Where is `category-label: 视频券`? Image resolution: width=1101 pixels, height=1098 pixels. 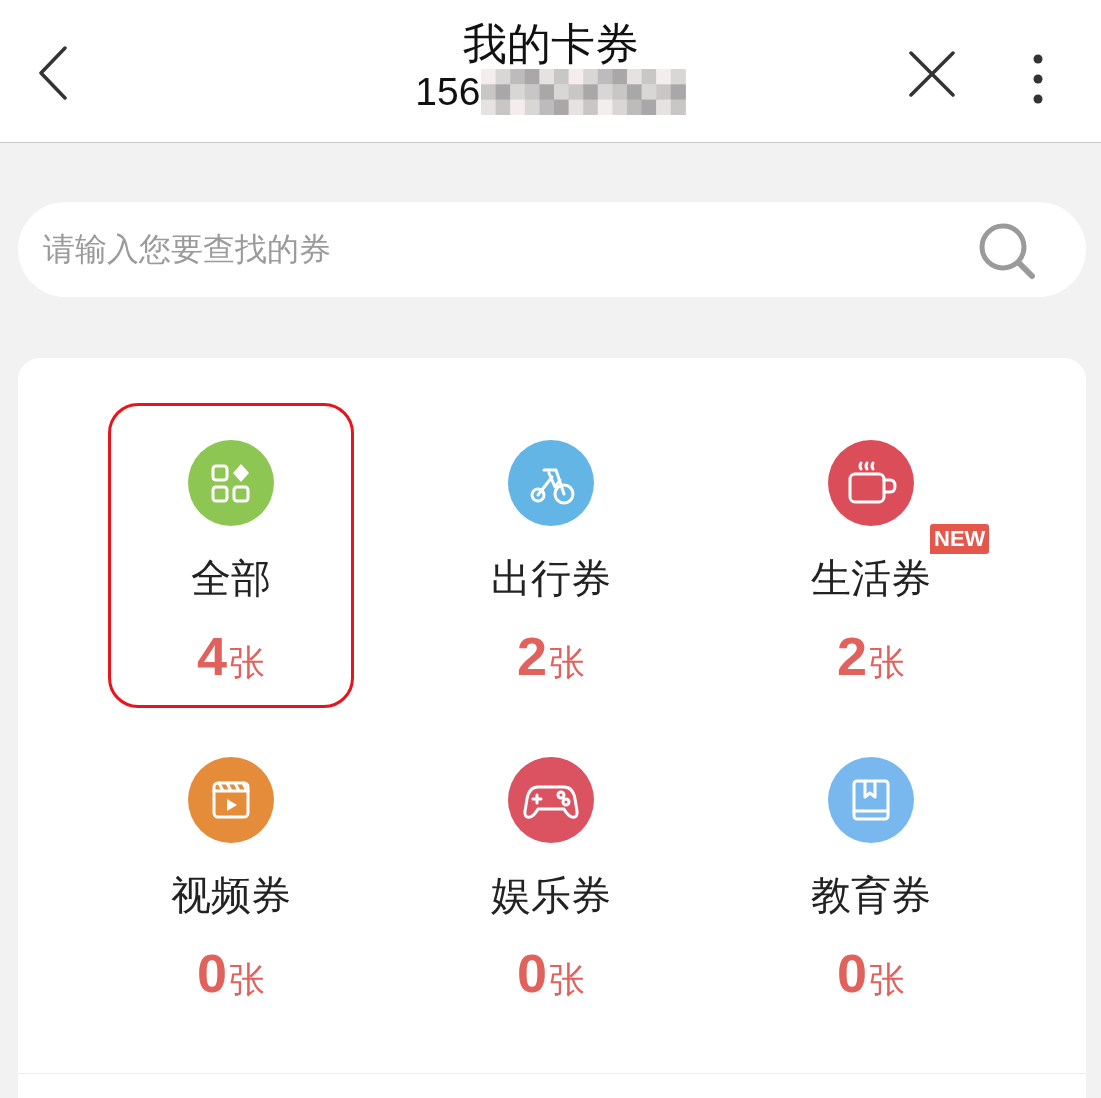
category-label: 视频券 is located at coordinates (231, 895).